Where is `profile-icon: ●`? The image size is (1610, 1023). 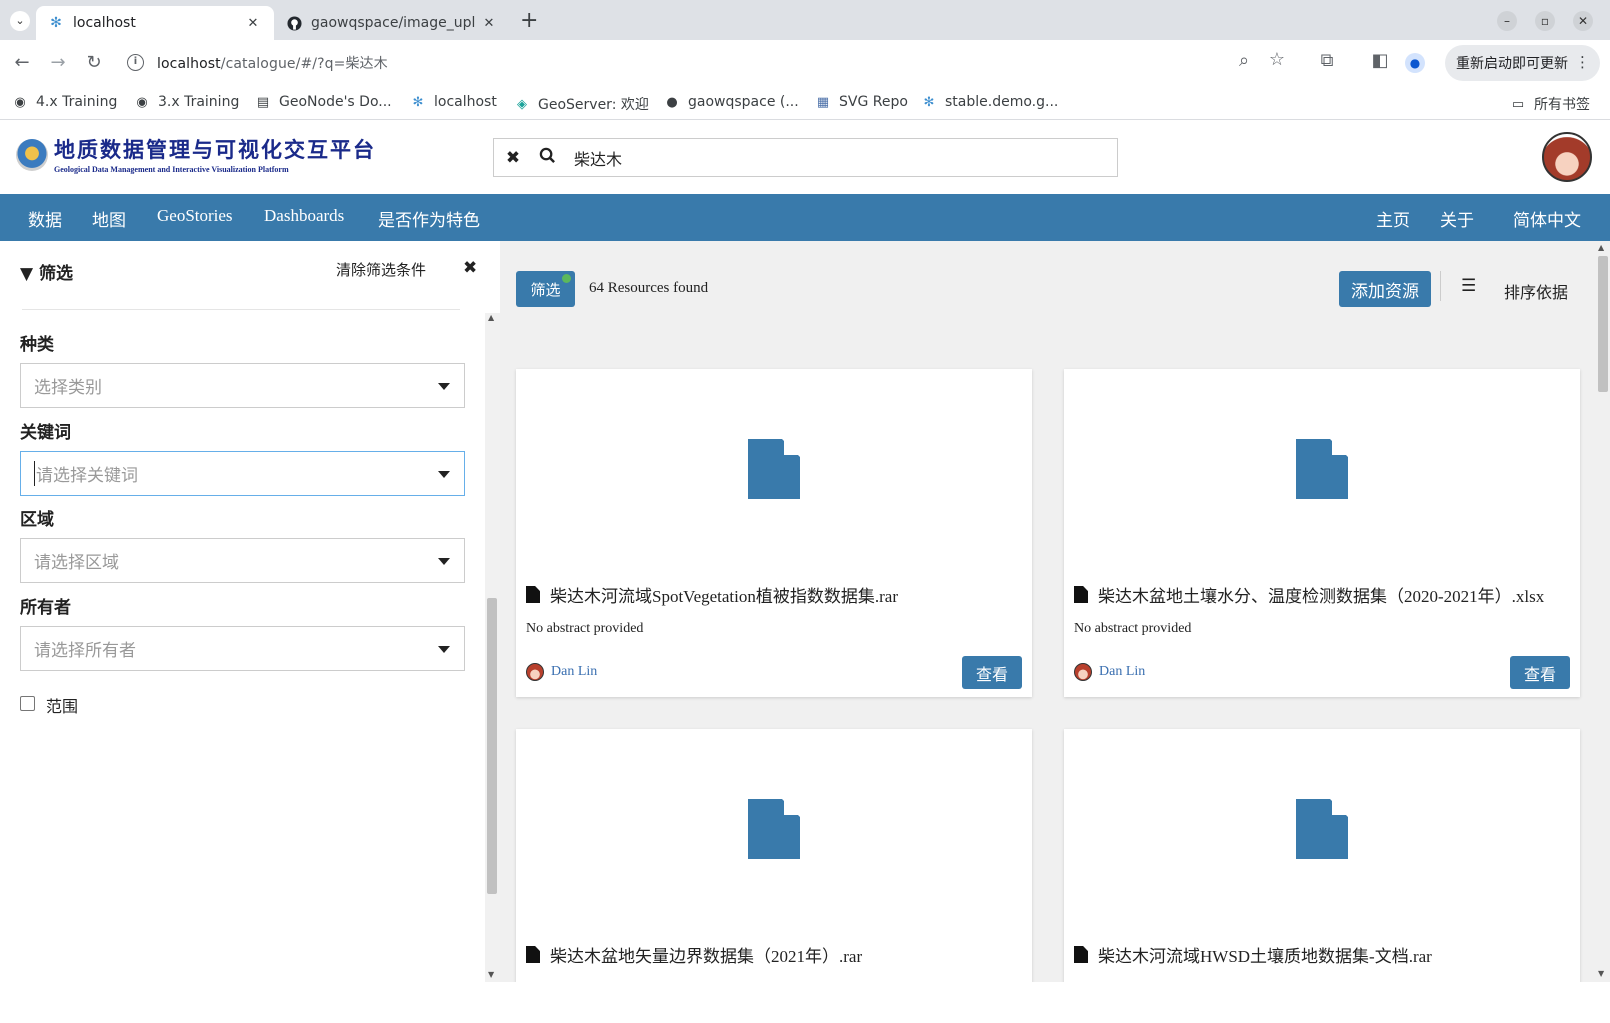 profile-icon: ● is located at coordinates (1415, 63).